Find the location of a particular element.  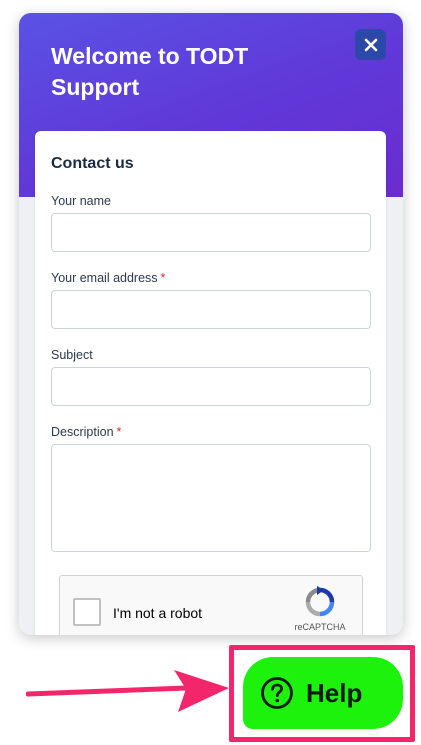

recaptcha-label: I'm not a robot is located at coordinates (158, 613).